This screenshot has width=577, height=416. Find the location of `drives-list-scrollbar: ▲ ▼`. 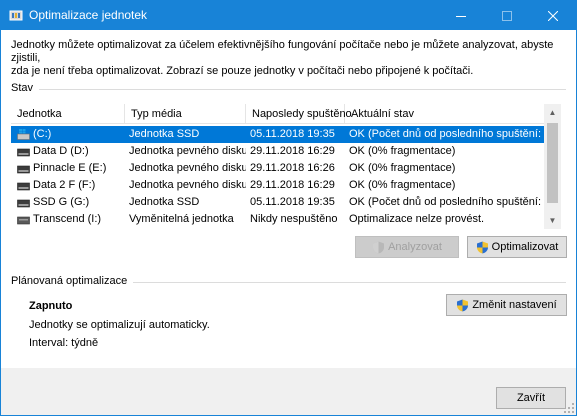

drives-list-scrollbar: ▲ ▼ is located at coordinates (552, 166).